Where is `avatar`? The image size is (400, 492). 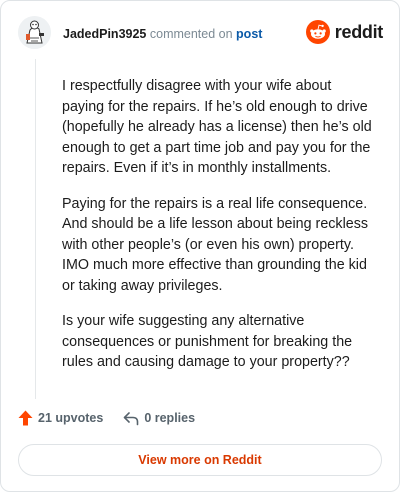 avatar is located at coordinates (34, 32).